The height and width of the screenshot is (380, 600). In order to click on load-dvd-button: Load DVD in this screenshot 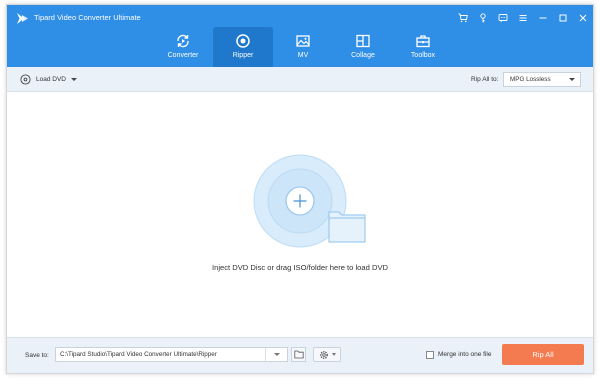, I will do `click(48, 79)`.